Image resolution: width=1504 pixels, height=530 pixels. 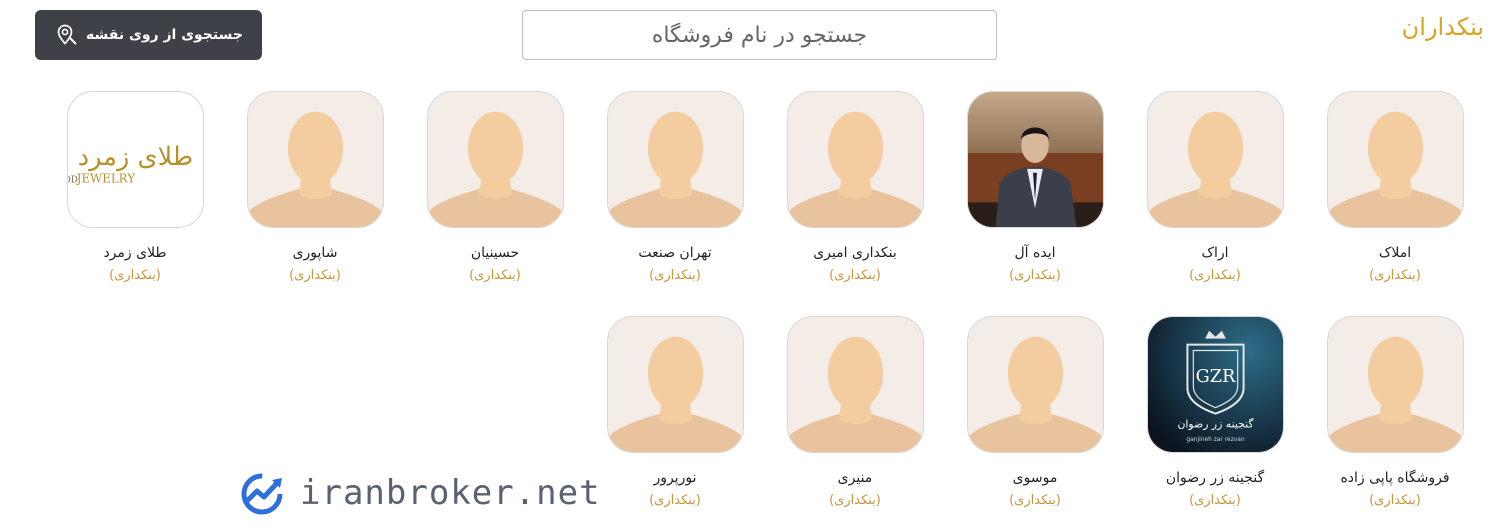 I want to click on store-name: املاک, so click(x=1395, y=253).